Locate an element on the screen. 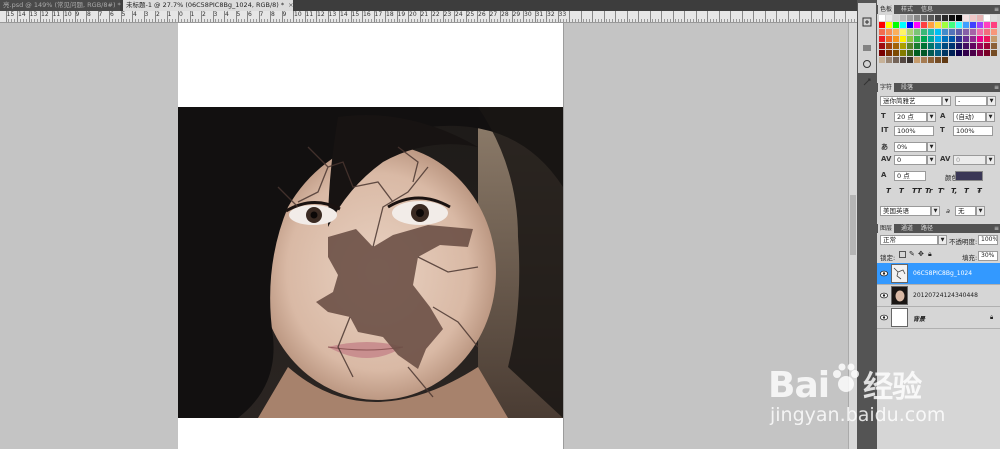 The image size is (1000, 449). font-style-select: - is located at coordinates (971, 101).